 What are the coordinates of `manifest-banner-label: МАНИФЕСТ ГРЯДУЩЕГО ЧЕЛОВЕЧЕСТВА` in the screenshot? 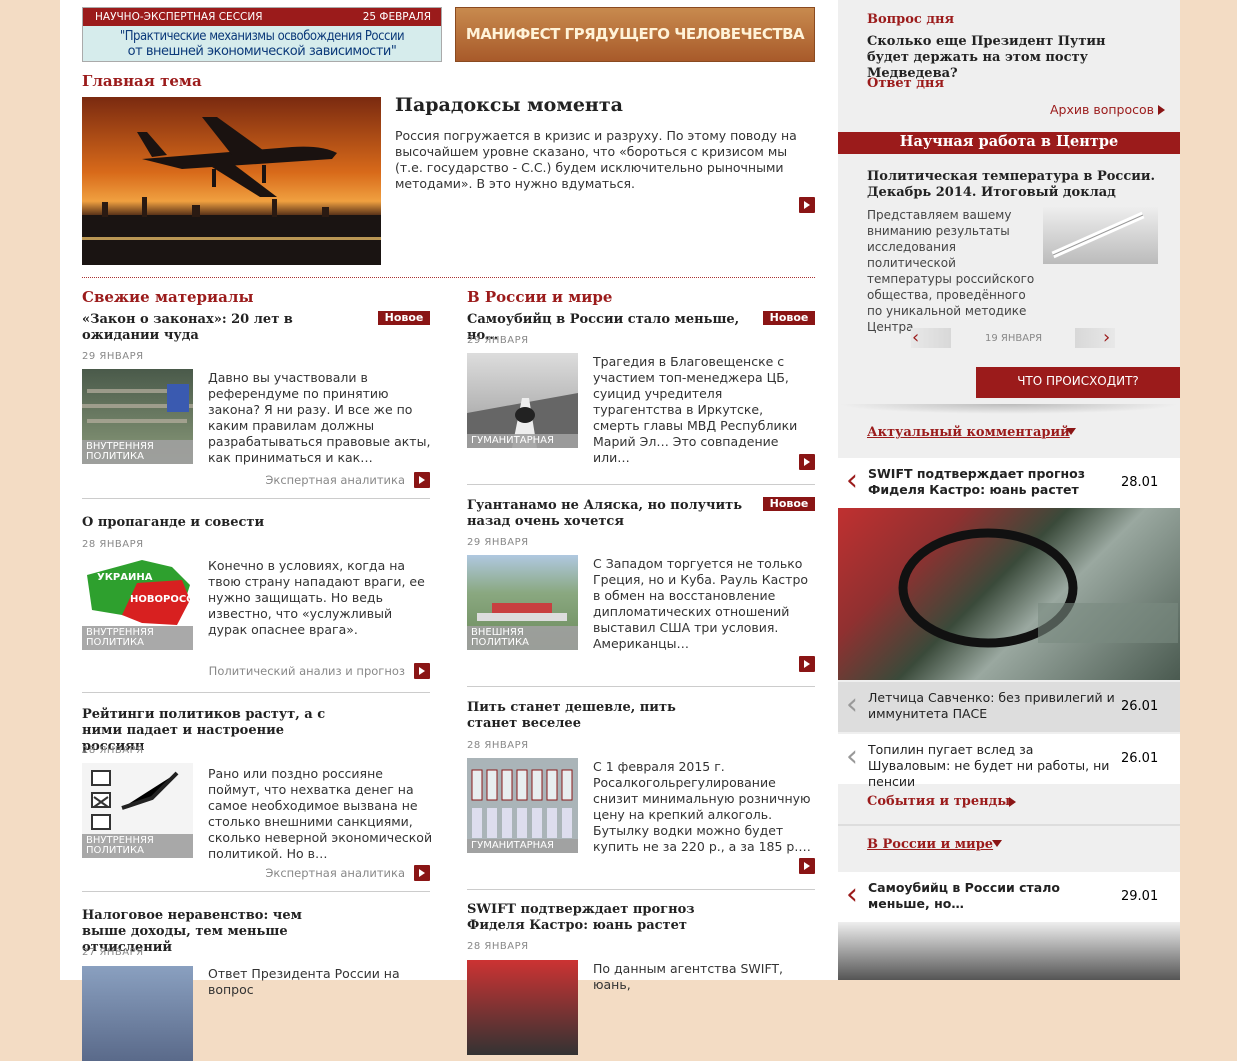 It's located at (635, 34).